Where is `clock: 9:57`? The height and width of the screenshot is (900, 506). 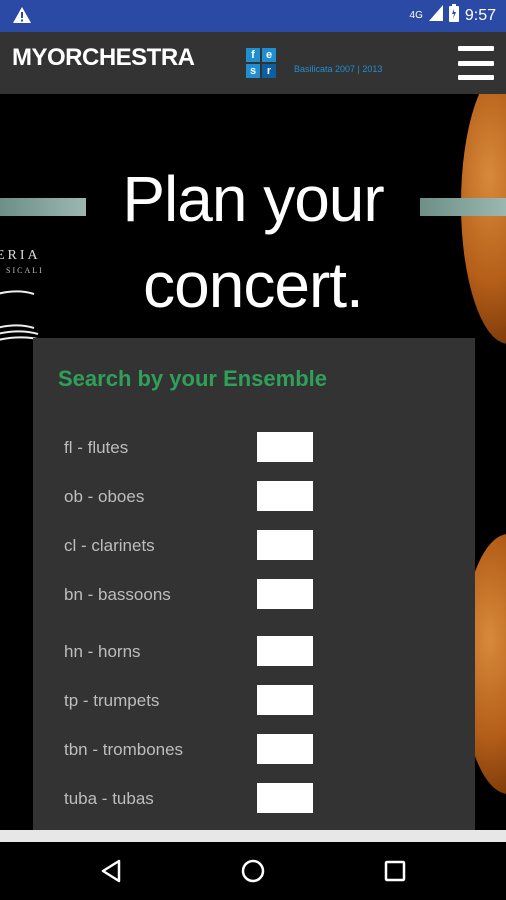 clock: 9:57 is located at coordinates (480, 15).